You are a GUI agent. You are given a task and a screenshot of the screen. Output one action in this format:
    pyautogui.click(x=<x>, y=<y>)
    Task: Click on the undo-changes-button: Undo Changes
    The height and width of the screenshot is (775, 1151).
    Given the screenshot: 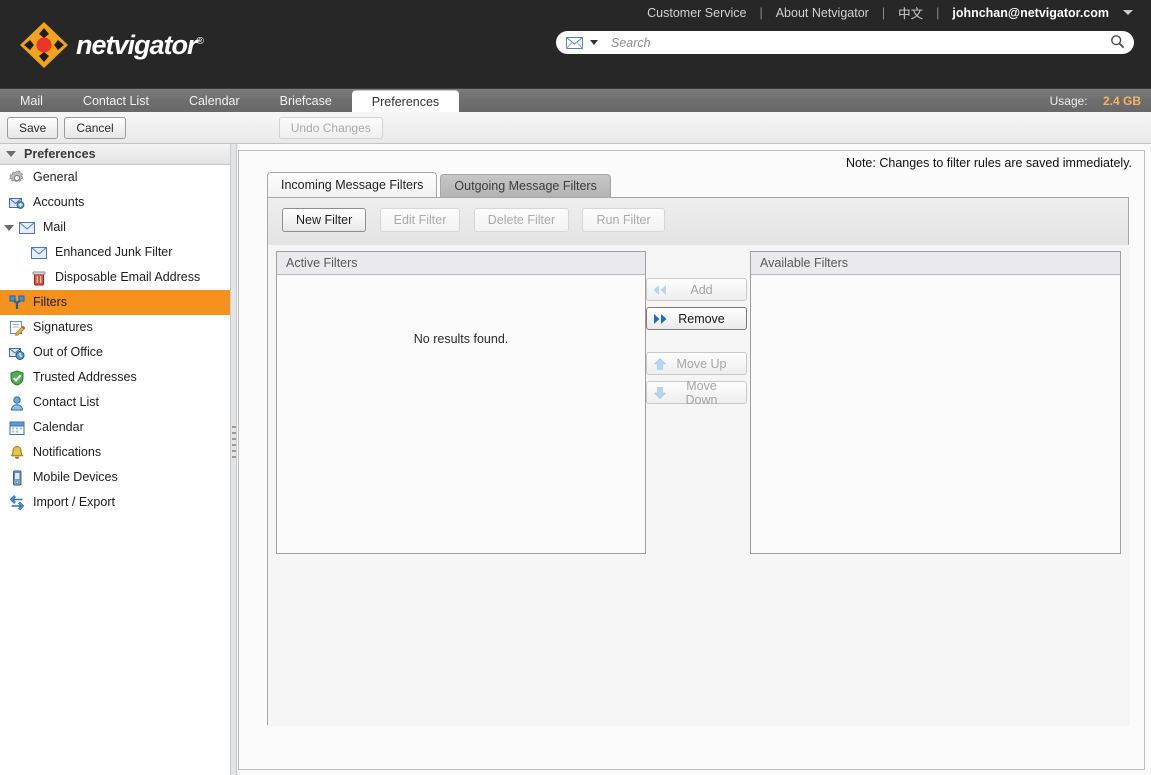 What is the action you would take?
    pyautogui.click(x=330, y=127)
    